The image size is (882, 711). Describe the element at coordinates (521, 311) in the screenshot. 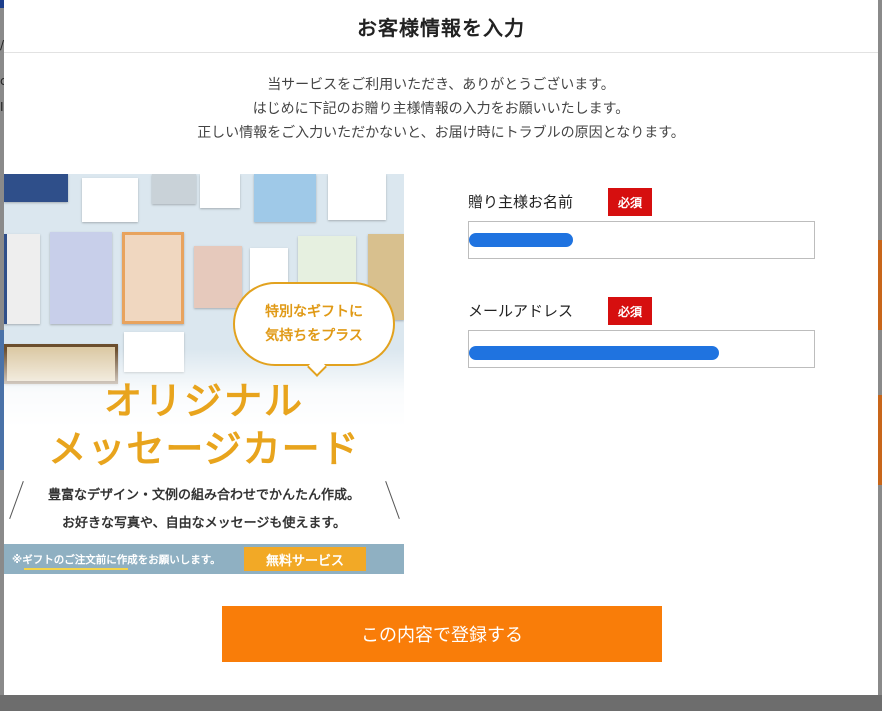

I see `email-label: メールアドレス` at that location.